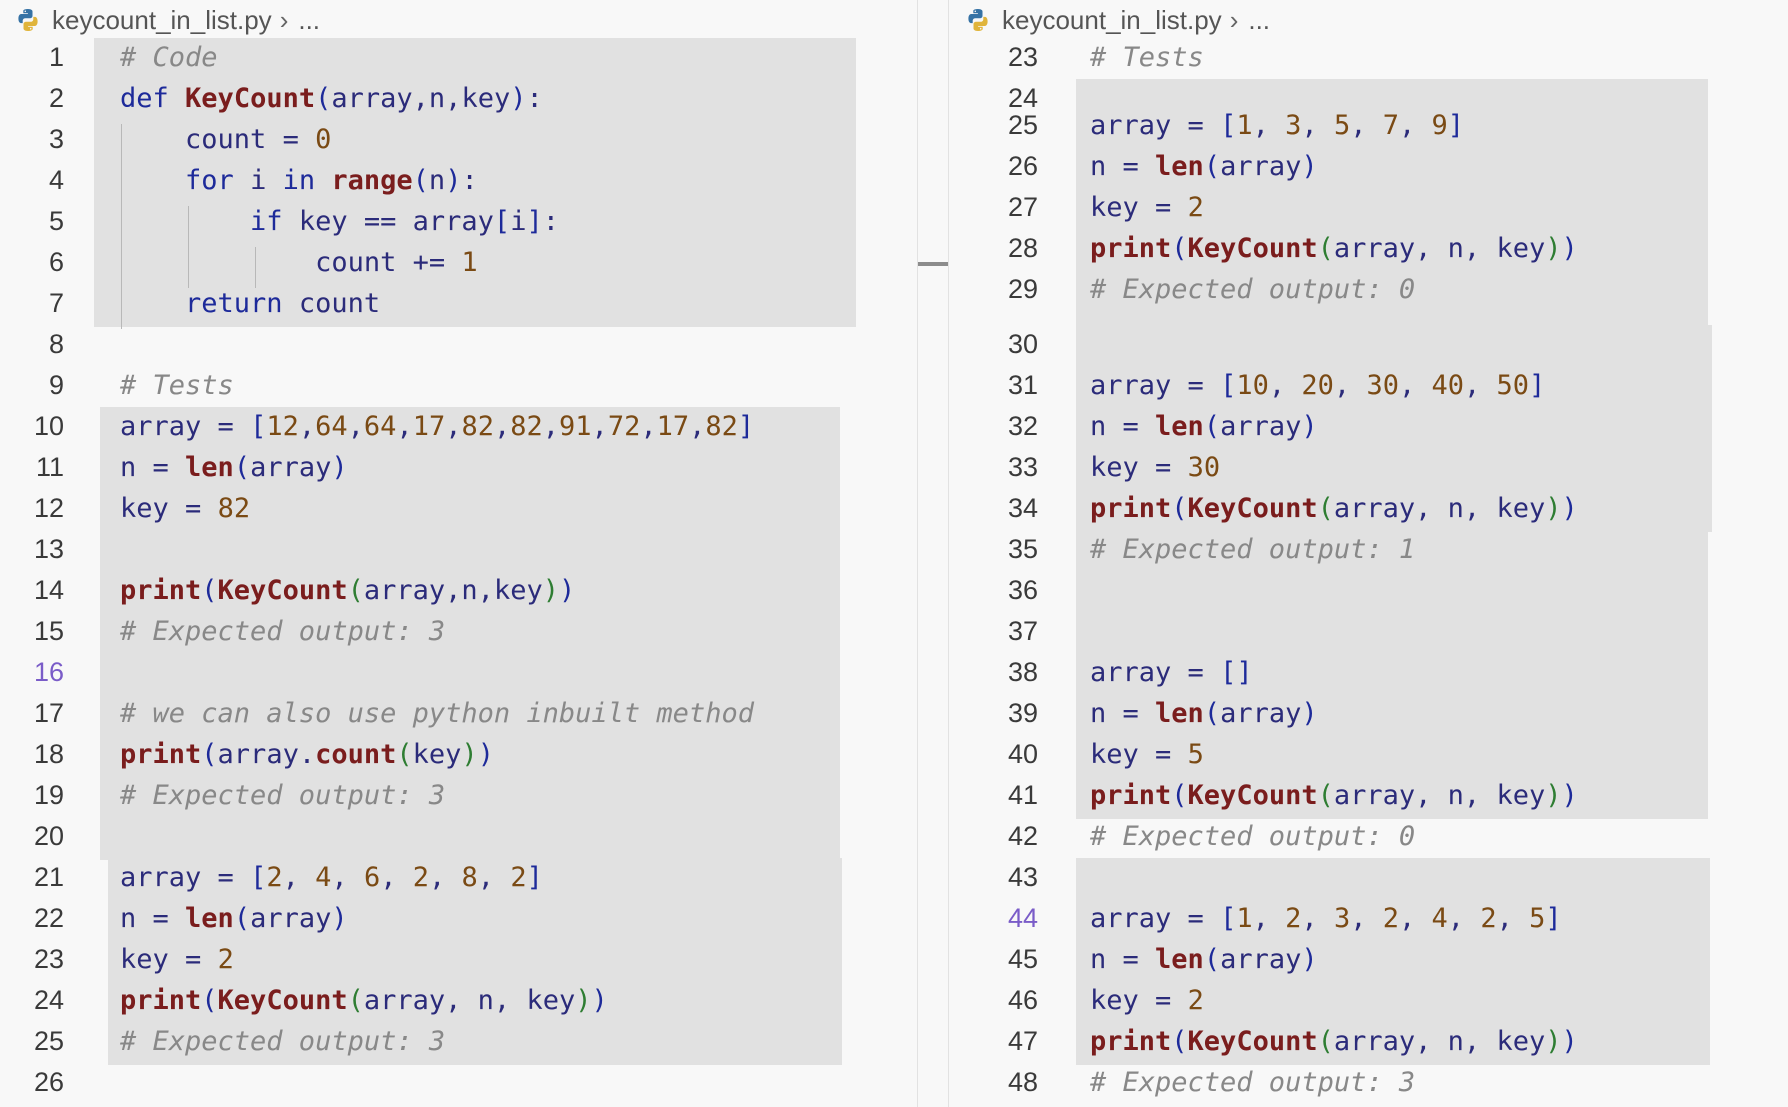 The width and height of the screenshot is (1788, 1107). Describe the element at coordinates (32, 467) in the screenshot. I see `line-number: 11` at that location.